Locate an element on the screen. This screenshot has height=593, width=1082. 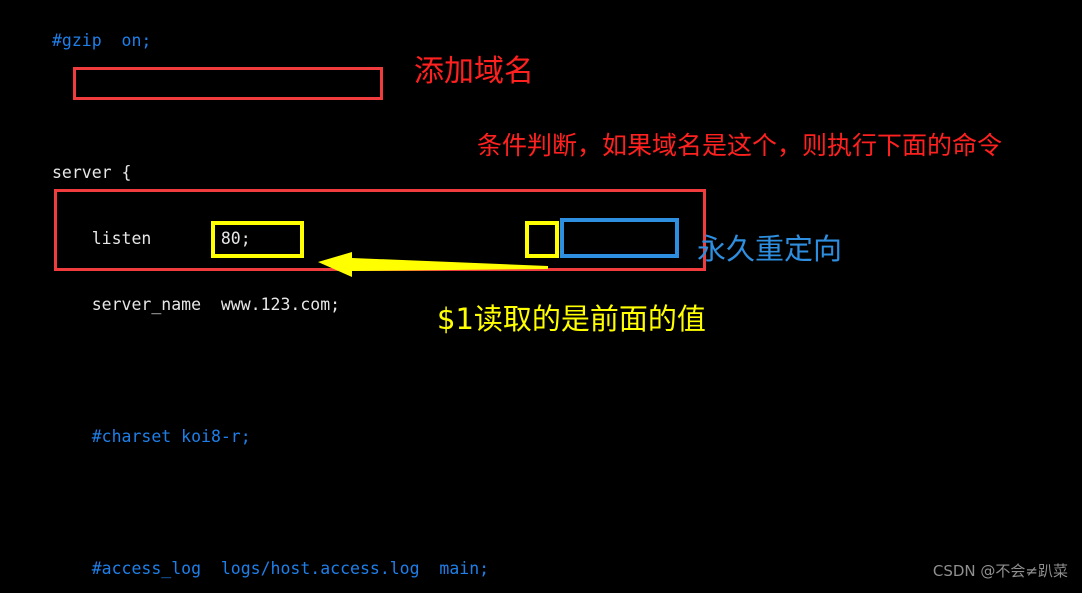
csdn-watermark: CSDN @不会≠趴菜 is located at coordinates (1000, 571).